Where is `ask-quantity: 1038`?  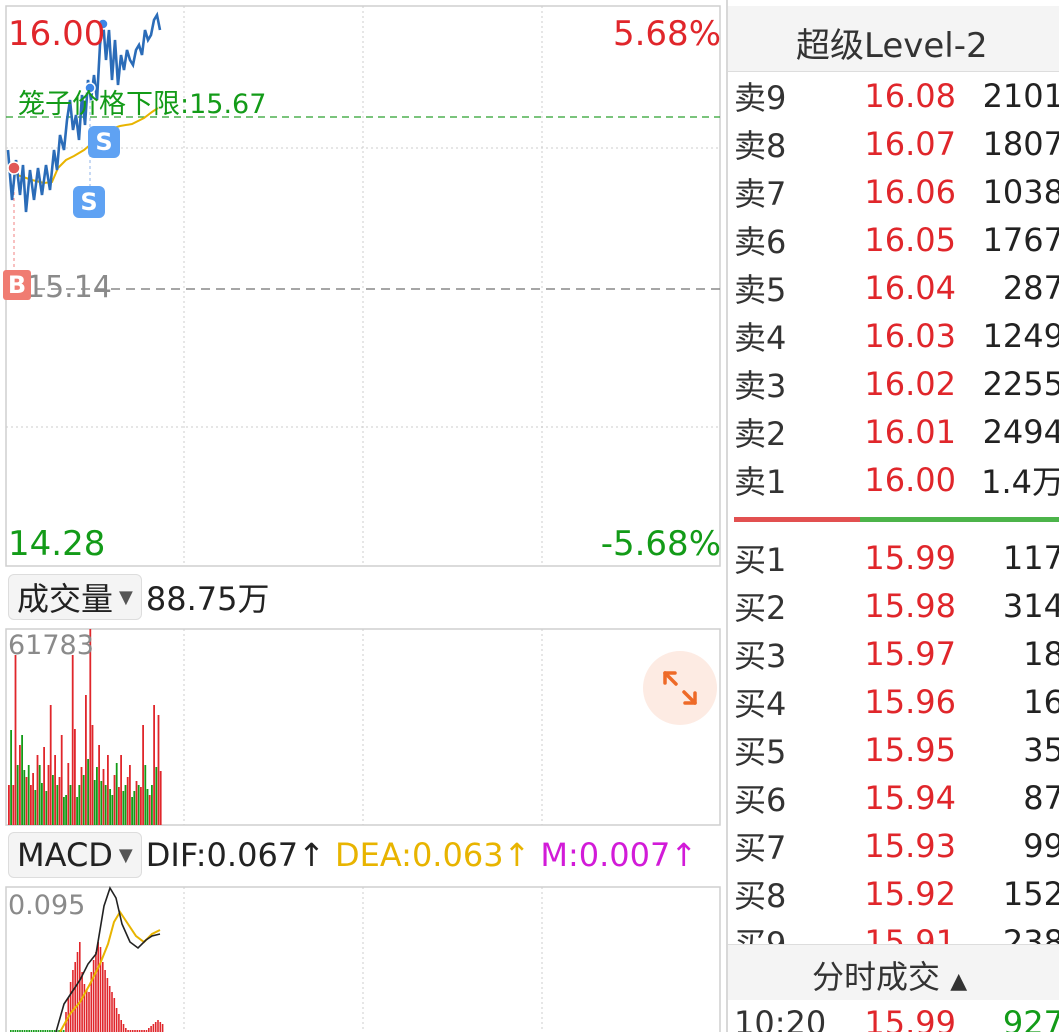 ask-quantity: 1038 is located at coordinates (1020, 192).